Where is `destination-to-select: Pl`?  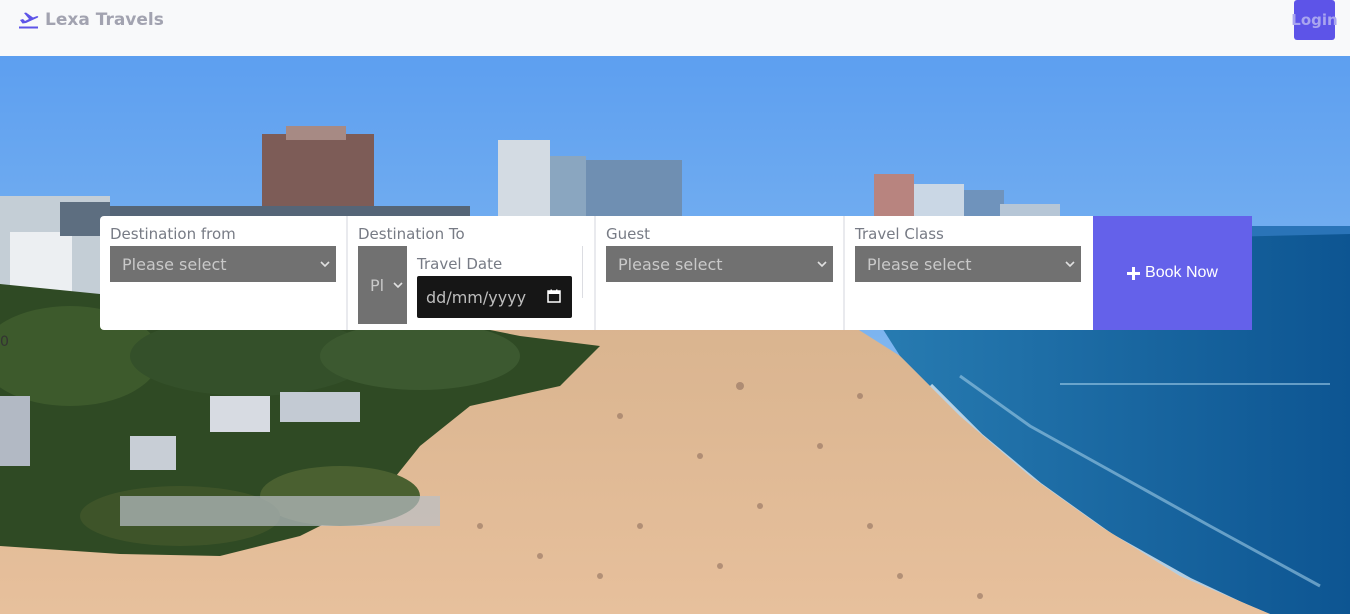
destination-to-select: Pl is located at coordinates (382, 285).